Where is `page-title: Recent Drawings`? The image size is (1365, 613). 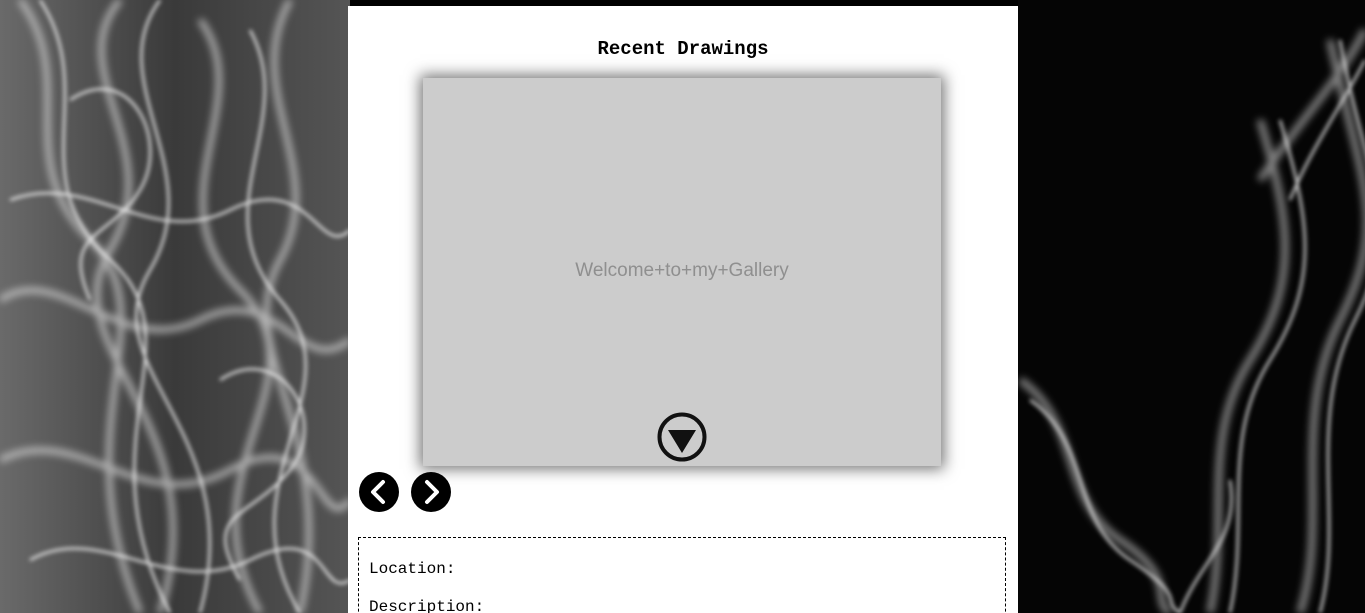
page-title: Recent Drawings is located at coordinates (683, 49).